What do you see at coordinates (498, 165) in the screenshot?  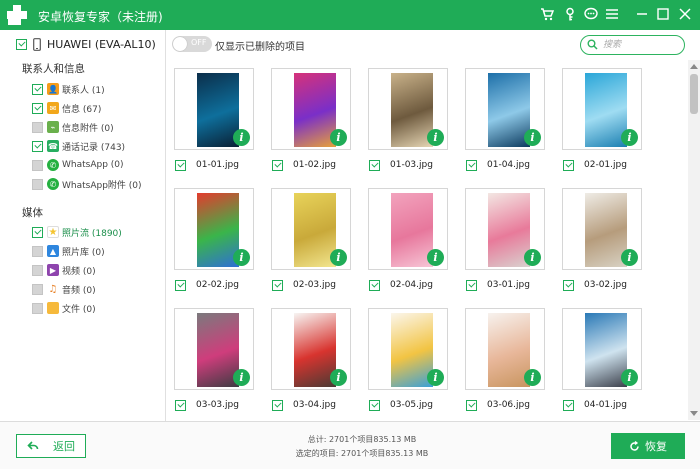 I see `photo-filename-row: 01-04.jpg` at bounding box center [498, 165].